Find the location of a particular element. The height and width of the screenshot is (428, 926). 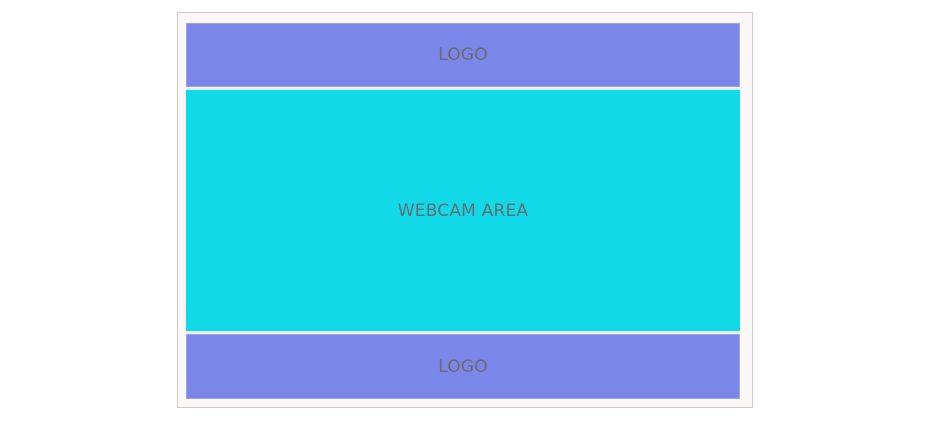

bottom-logo-area: LOGO is located at coordinates (463, 366).